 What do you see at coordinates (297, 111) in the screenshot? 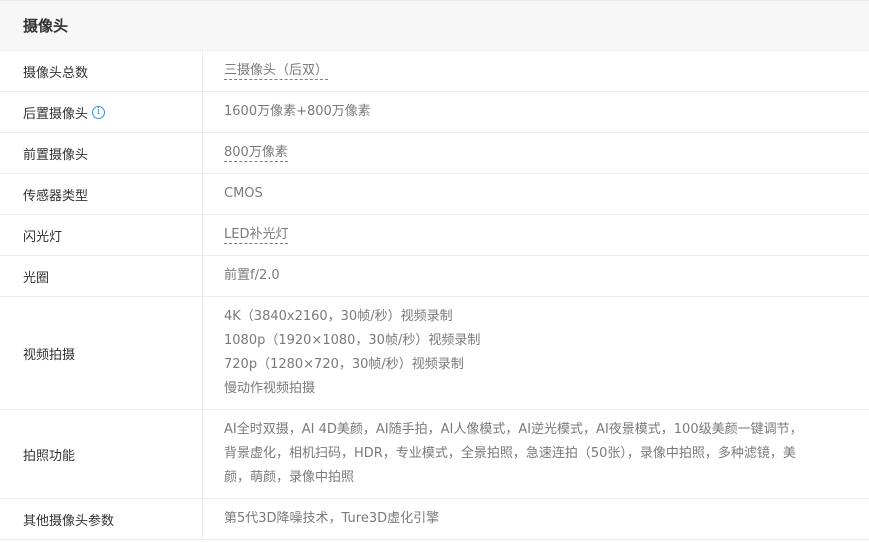
I see `spec-value: 1600万像素+800万像素` at bounding box center [297, 111].